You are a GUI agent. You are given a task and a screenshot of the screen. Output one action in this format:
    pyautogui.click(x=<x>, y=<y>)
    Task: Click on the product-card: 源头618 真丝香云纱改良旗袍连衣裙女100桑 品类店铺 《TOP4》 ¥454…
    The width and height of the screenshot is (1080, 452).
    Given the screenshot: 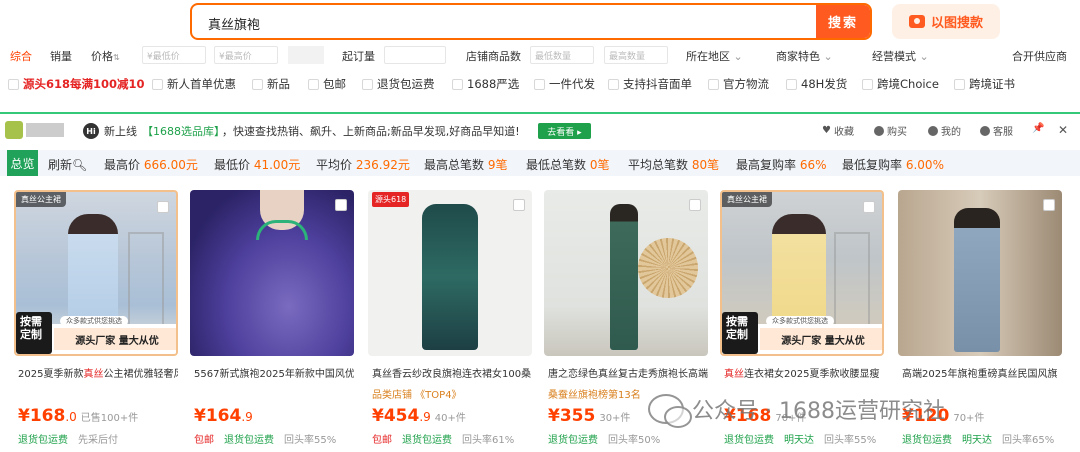 What is the action you would take?
    pyautogui.click(x=450, y=321)
    